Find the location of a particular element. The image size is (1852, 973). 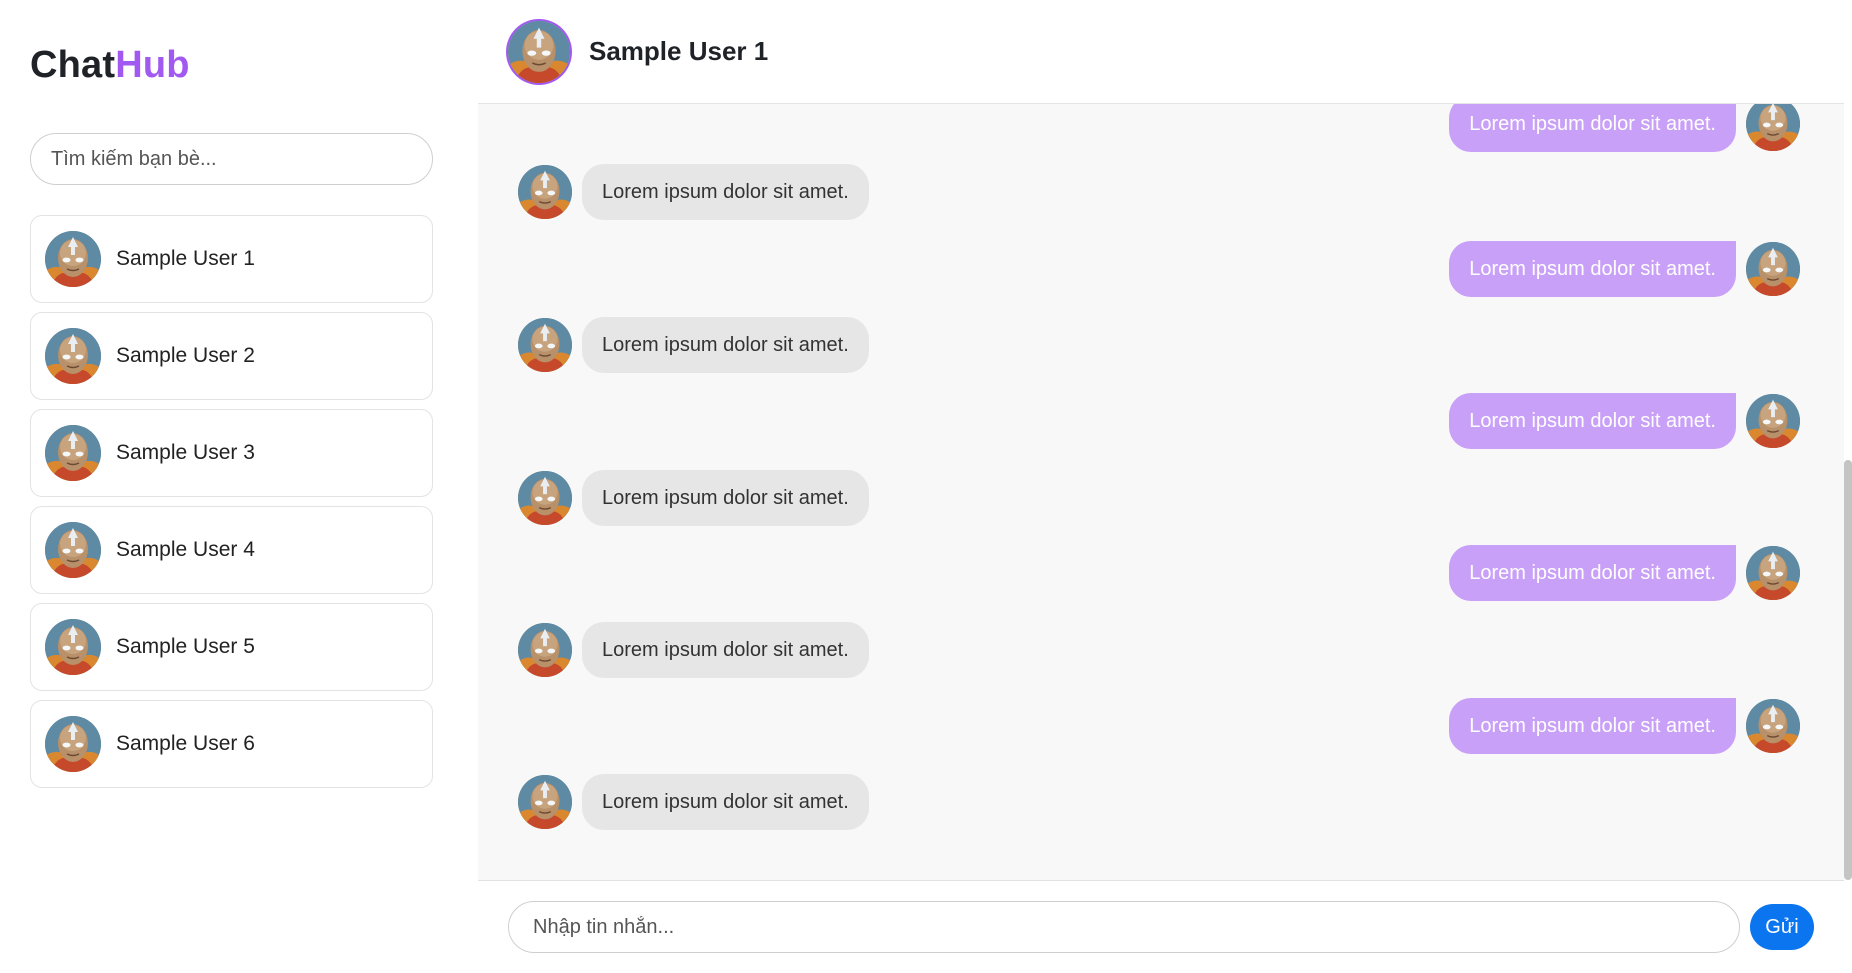

send-button: Gửi is located at coordinates (1782, 927).